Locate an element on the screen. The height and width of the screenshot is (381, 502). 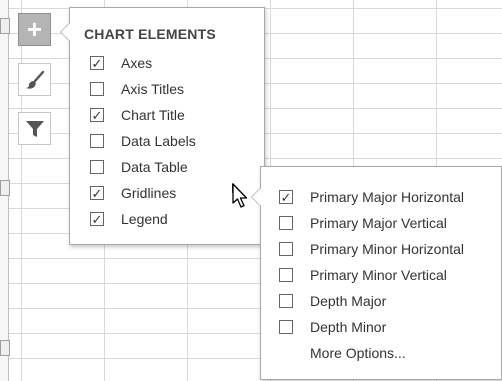
plus-icon: + is located at coordinates (34, 28).